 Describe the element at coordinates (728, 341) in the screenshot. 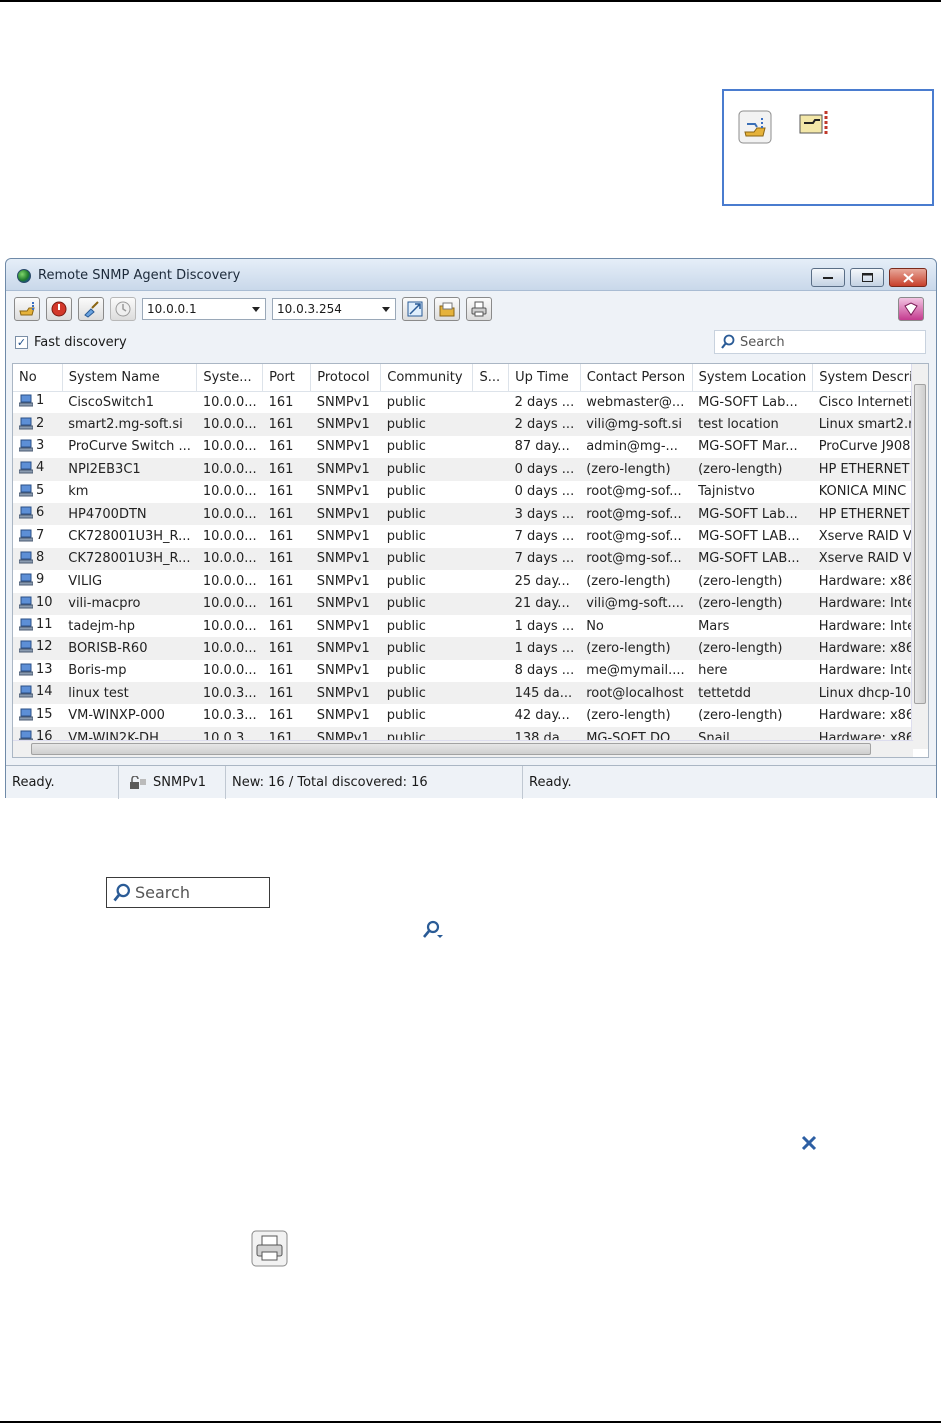

I see `search-icon` at that location.